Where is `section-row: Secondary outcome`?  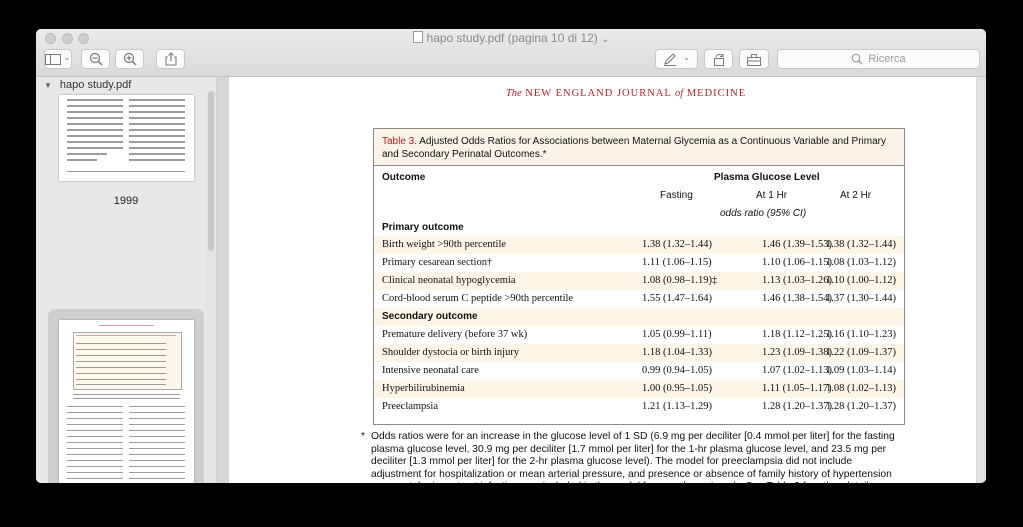 section-row: Secondary outcome is located at coordinates (639, 317).